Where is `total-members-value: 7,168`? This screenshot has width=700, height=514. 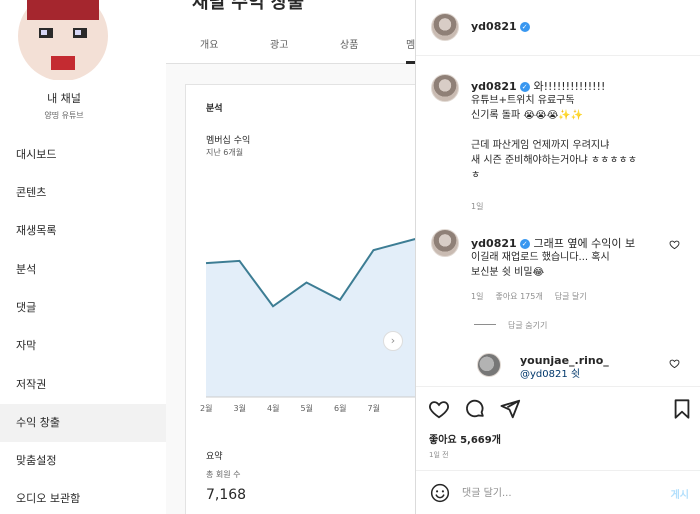
total-members-value: 7,168 is located at coordinates (226, 495).